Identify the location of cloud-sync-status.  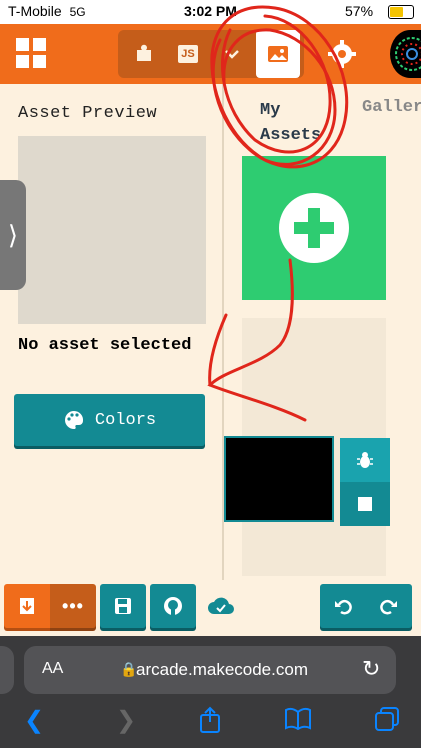
(221, 606).